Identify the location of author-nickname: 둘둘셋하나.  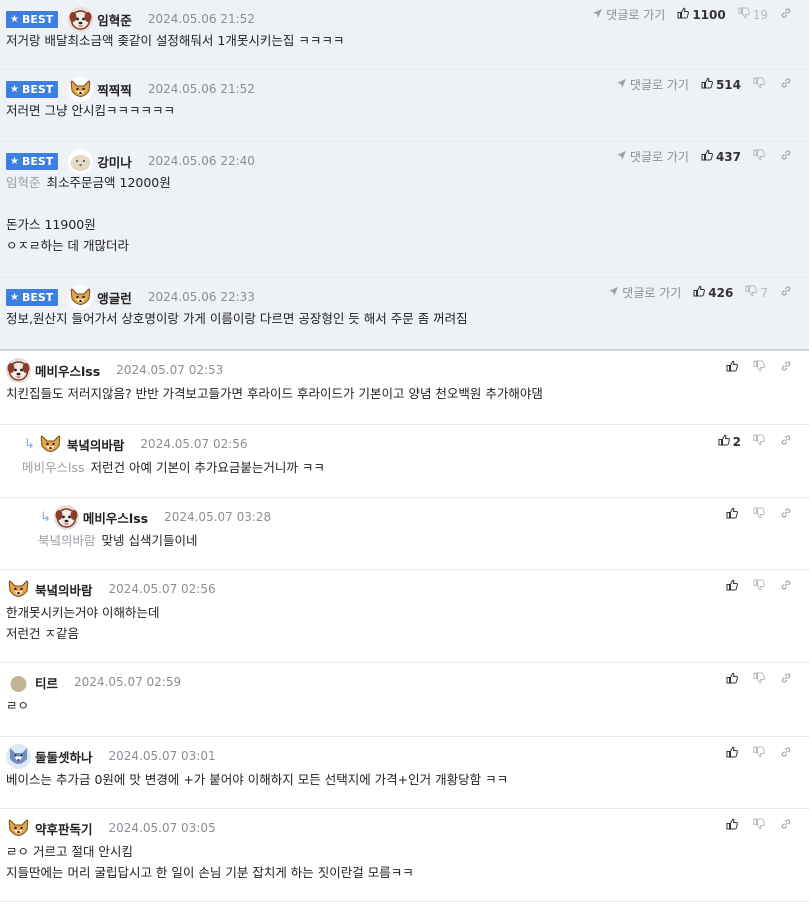
(64, 756).